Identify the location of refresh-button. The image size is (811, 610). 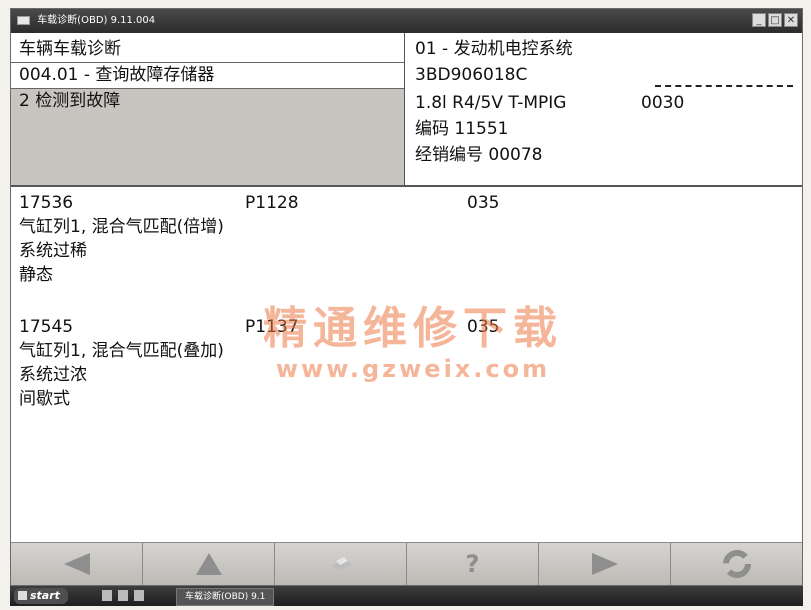
(736, 564).